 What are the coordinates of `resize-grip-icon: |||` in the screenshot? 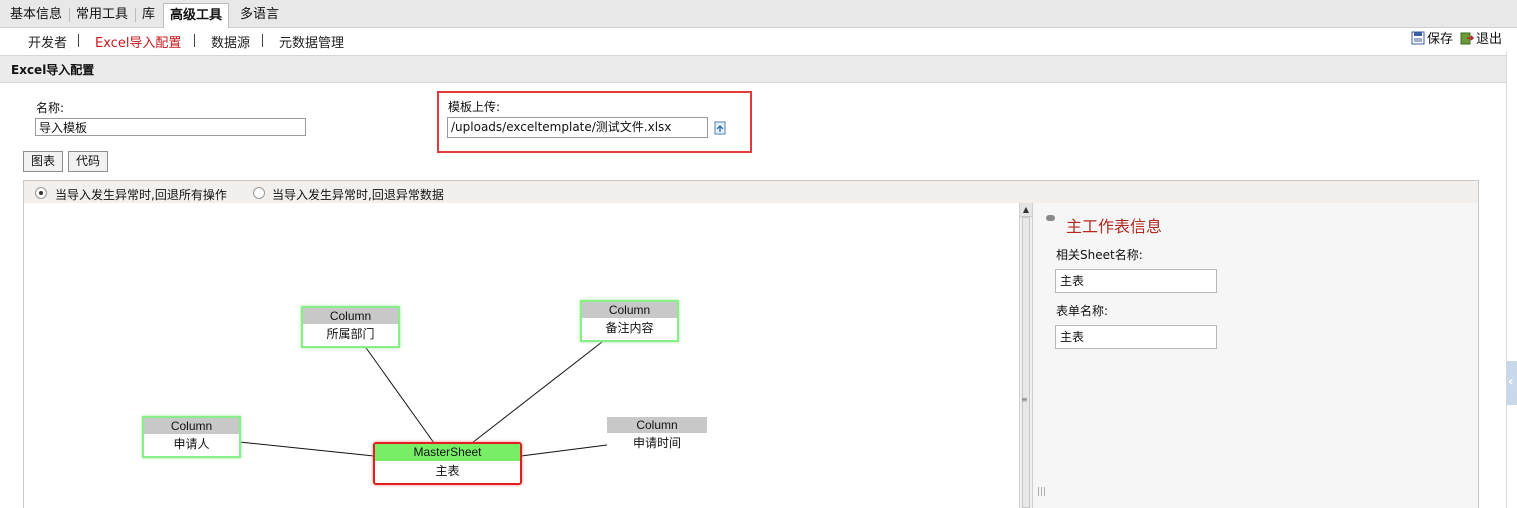 It's located at (1041, 492).